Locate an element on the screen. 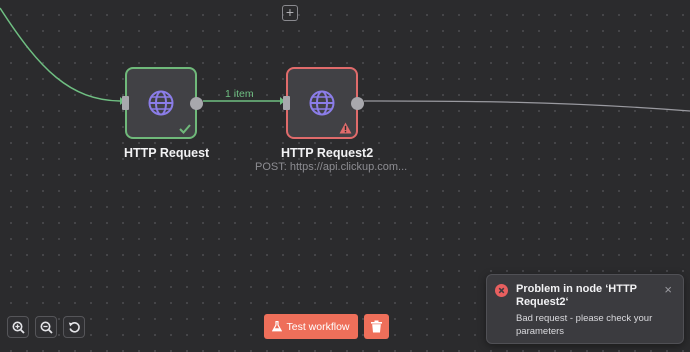 The image size is (690, 352). node-http-request2 is located at coordinates (323, 103).